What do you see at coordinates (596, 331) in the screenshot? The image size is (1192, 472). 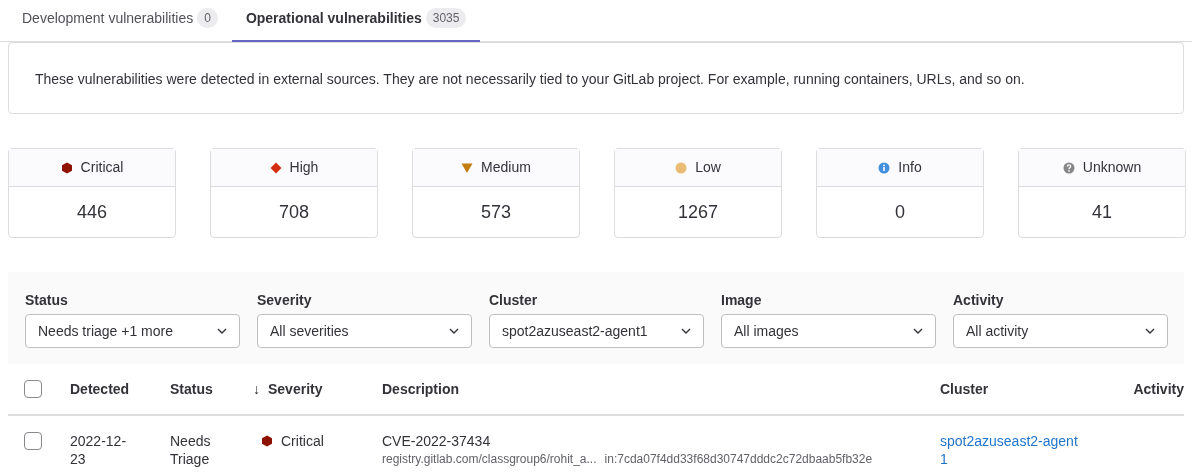 I see `filter-dropdown: spot2azuseast2-agent1` at bounding box center [596, 331].